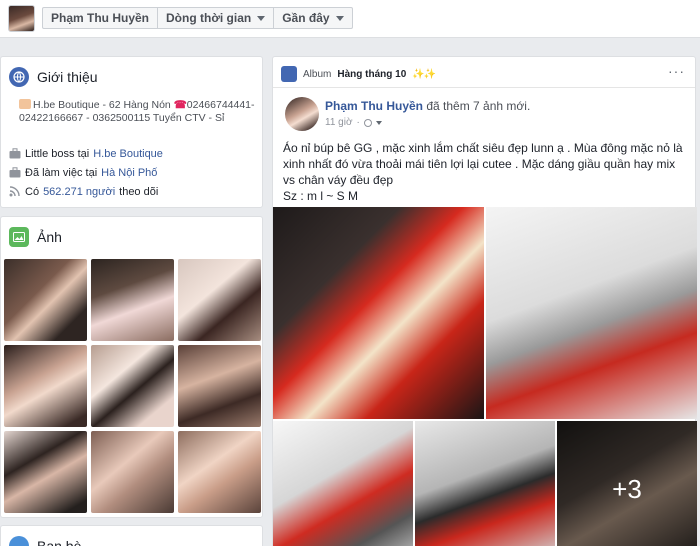 The width and height of the screenshot is (700, 546). What do you see at coordinates (61, 173) in the screenshot?
I see `location-prefix: Đã làm việc tại` at bounding box center [61, 173].